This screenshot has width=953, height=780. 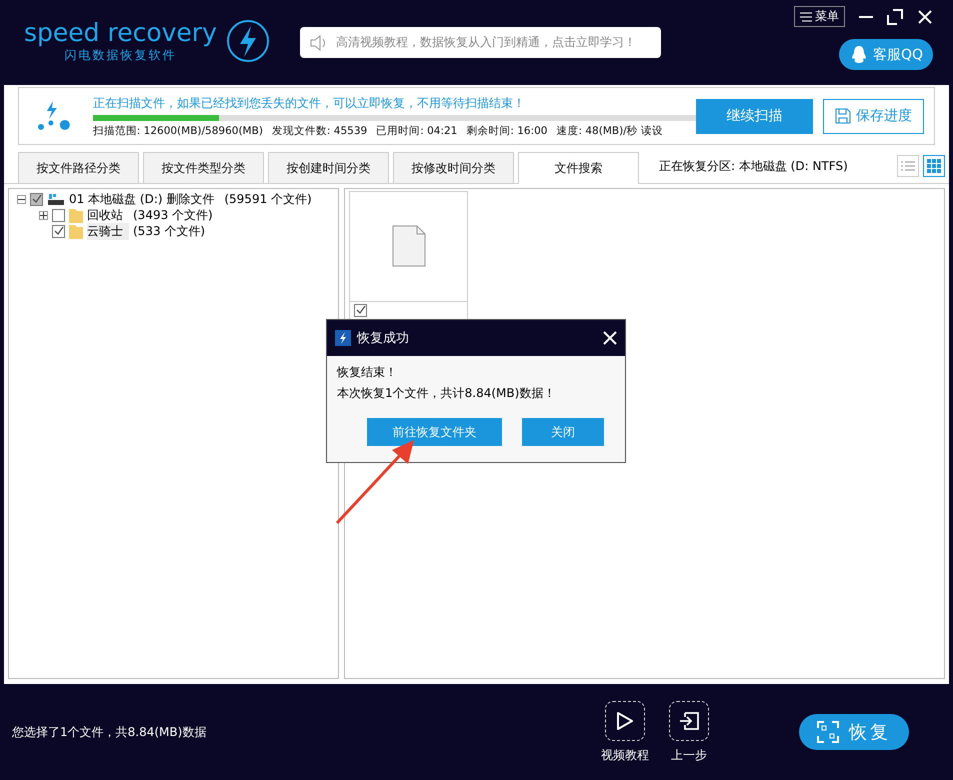 I want to click on category-tab: 文件搜索, so click(x=578, y=168).